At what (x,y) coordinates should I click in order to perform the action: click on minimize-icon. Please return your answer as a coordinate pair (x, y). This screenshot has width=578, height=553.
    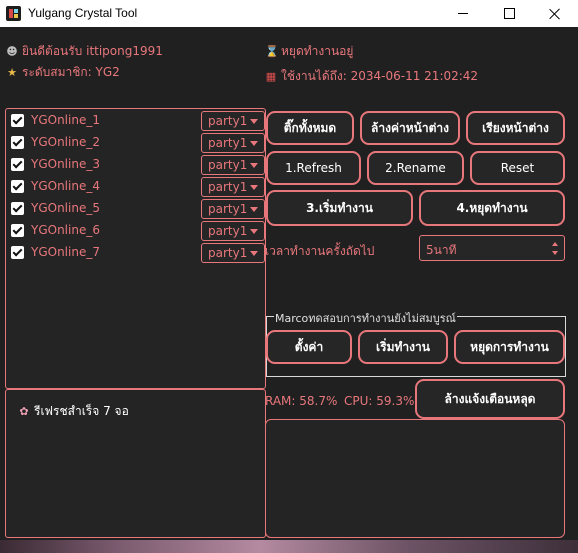
    Looking at the image, I should click on (463, 13).